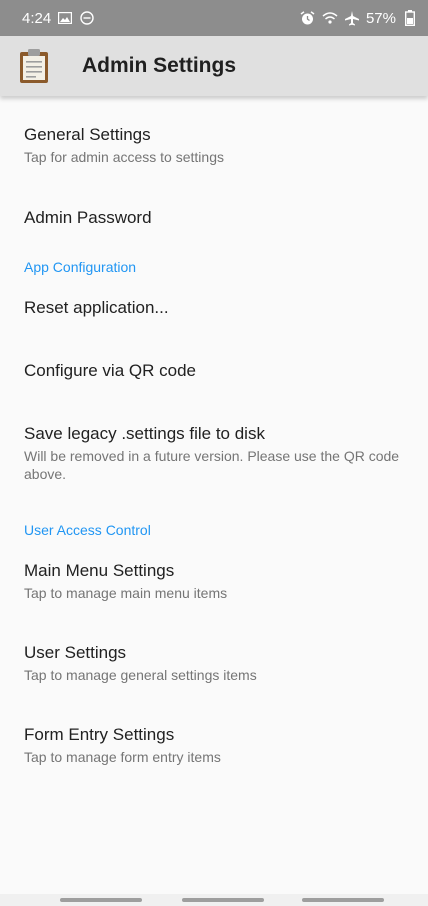  Describe the element at coordinates (330, 18) in the screenshot. I see `wifi-icon` at that location.